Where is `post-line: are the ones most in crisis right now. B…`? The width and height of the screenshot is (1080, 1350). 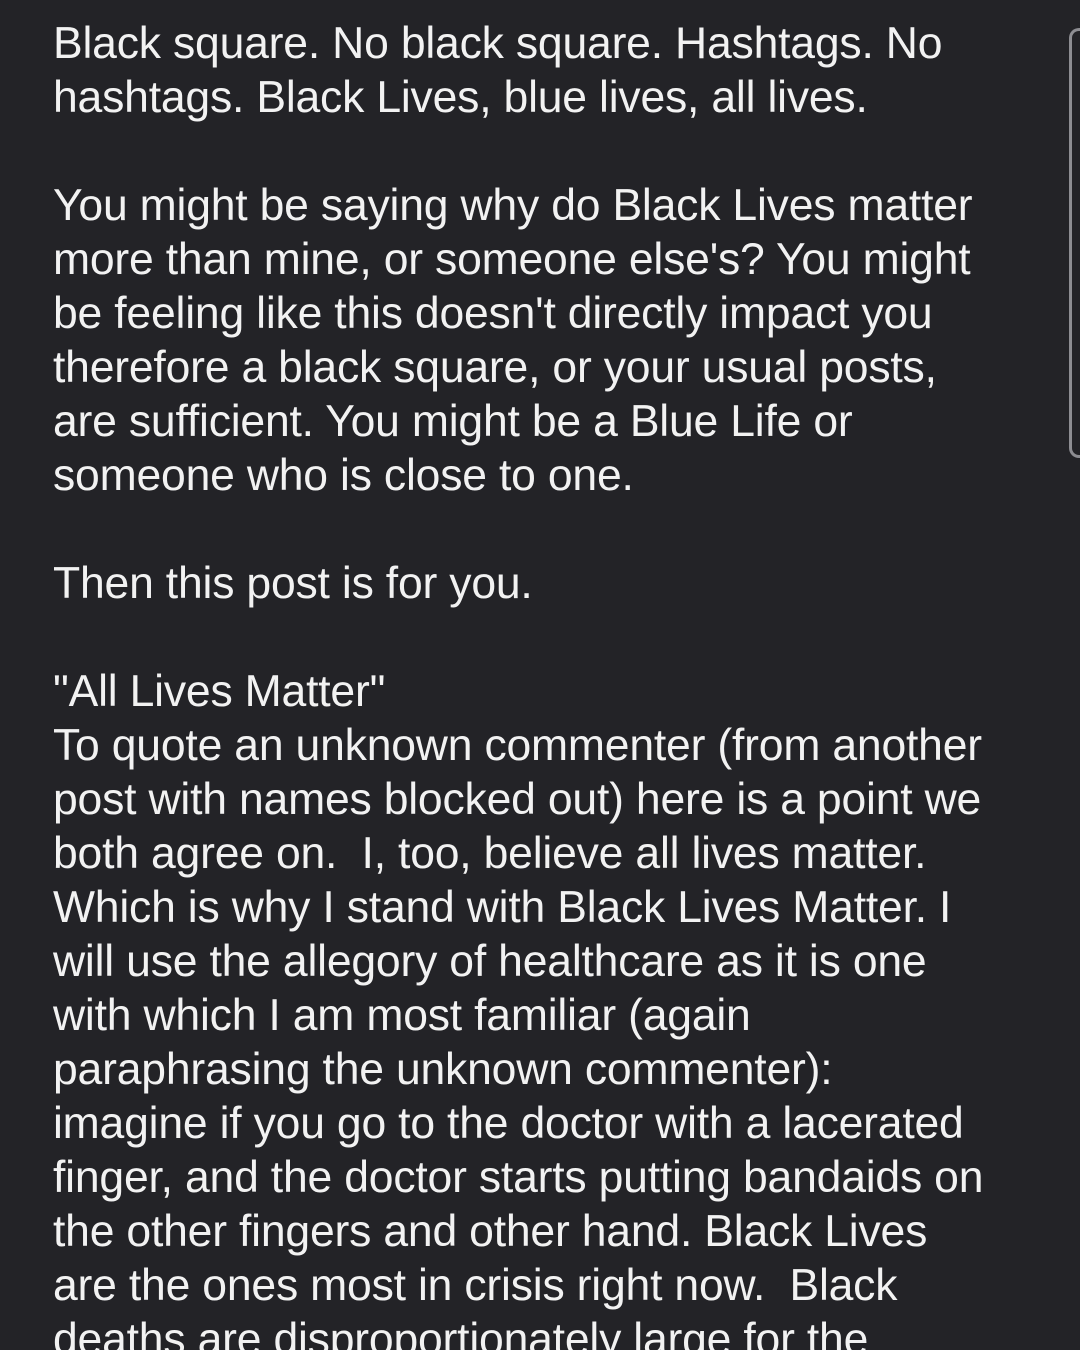
post-line: are the ones most in crisis right now. B… is located at coordinates (475, 1285).